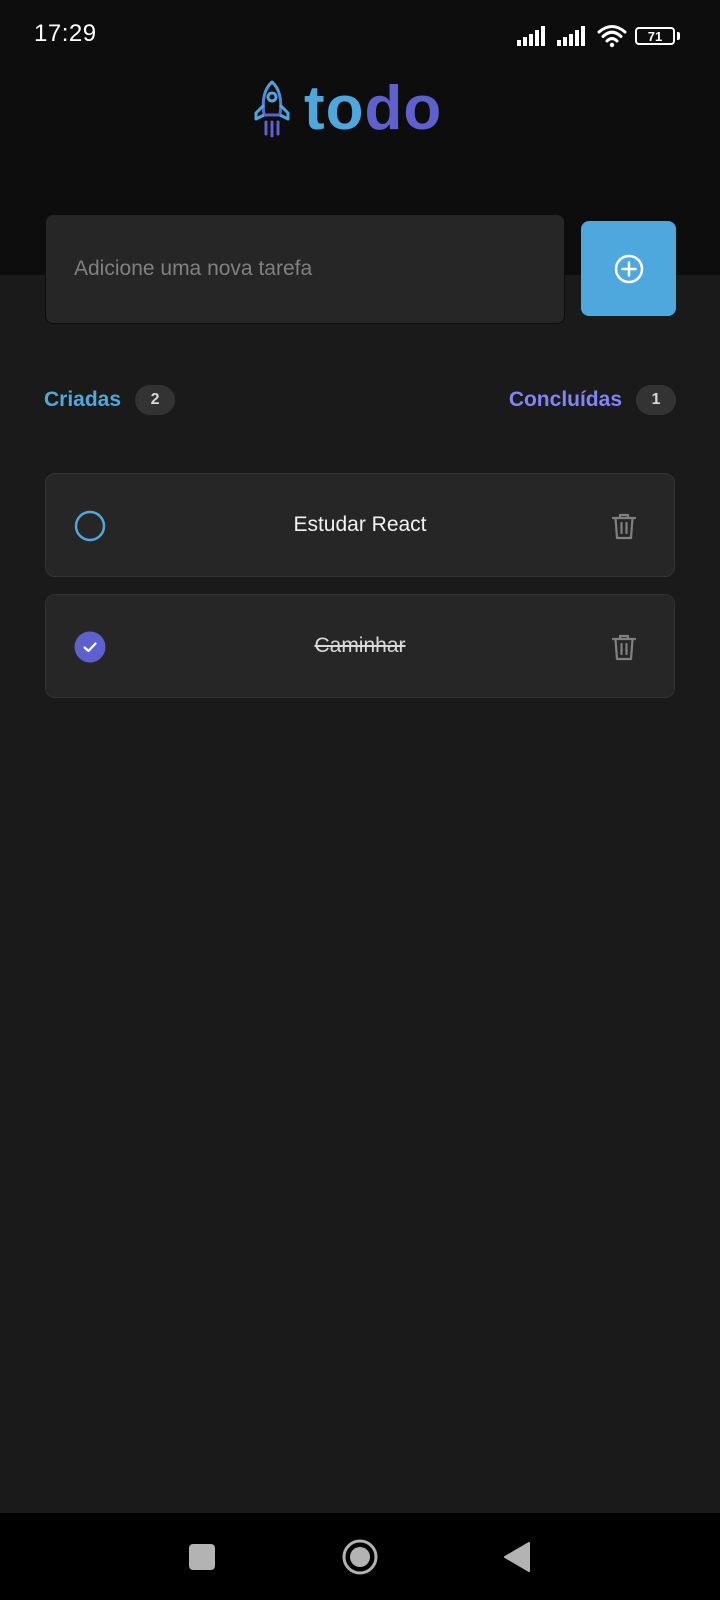 This screenshot has width=720, height=1600. Describe the element at coordinates (612, 36) in the screenshot. I see `wifi-icon` at that location.